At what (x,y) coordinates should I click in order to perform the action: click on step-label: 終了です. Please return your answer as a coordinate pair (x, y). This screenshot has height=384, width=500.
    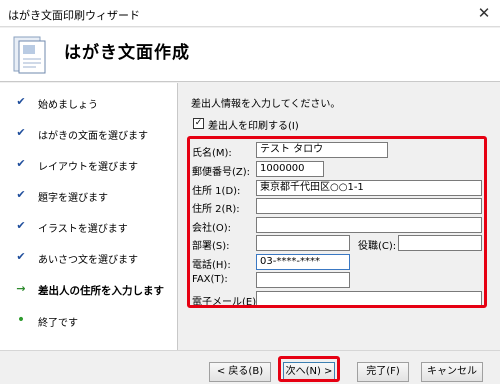
    Looking at the image, I should click on (58, 323).